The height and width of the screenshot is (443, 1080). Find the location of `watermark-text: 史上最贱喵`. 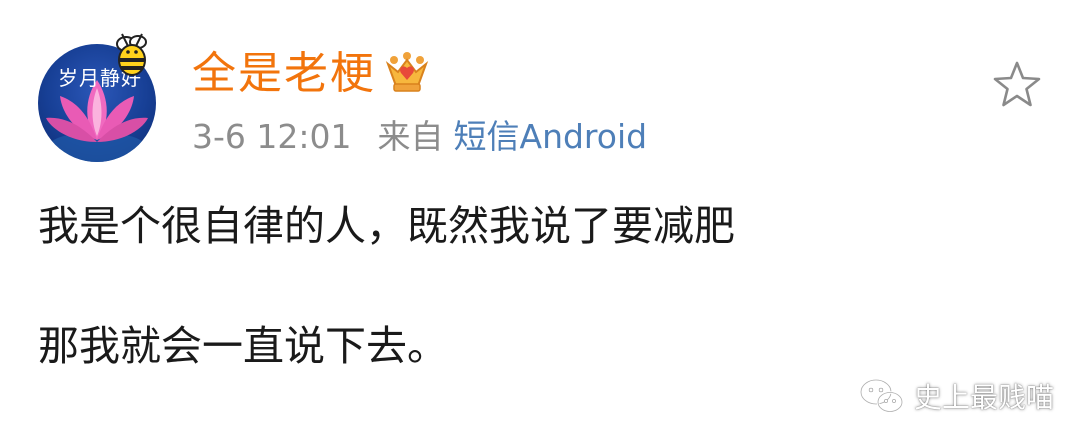

watermark-text: 史上最贱喵 is located at coordinates (984, 397).